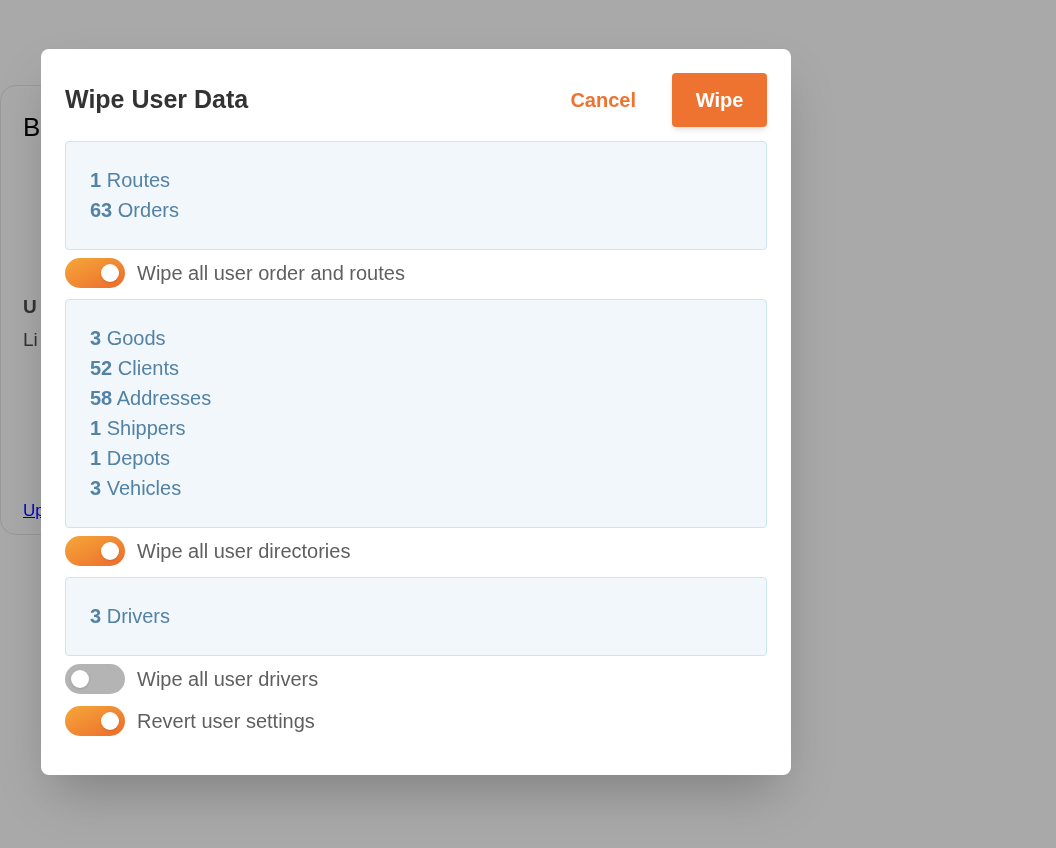  What do you see at coordinates (244, 551) in the screenshot?
I see `toggle-label: Wipe all user directories` at bounding box center [244, 551].